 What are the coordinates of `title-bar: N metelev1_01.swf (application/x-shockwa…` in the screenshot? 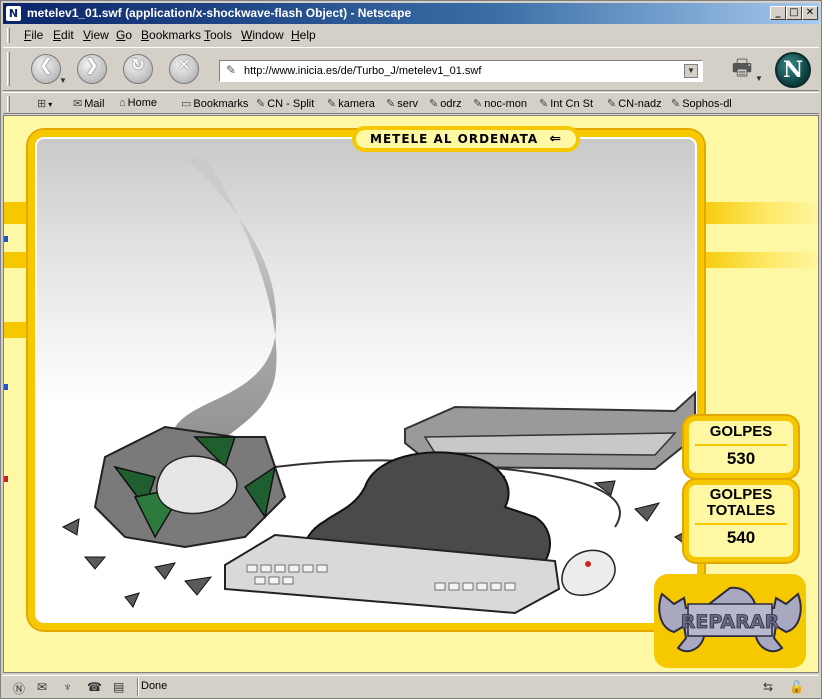 It's located at (411, 13).